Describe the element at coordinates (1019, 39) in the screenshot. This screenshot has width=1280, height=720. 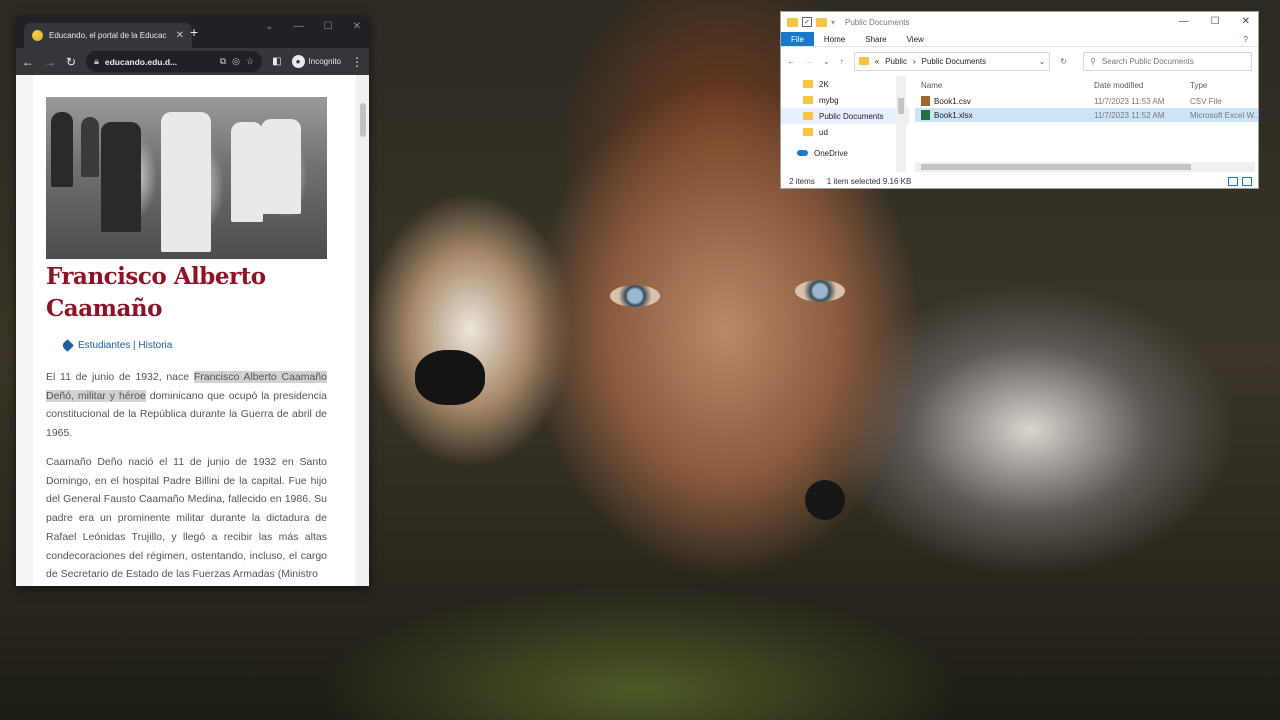
I see `ribbon-tabs: File Home Share View ?` at that location.